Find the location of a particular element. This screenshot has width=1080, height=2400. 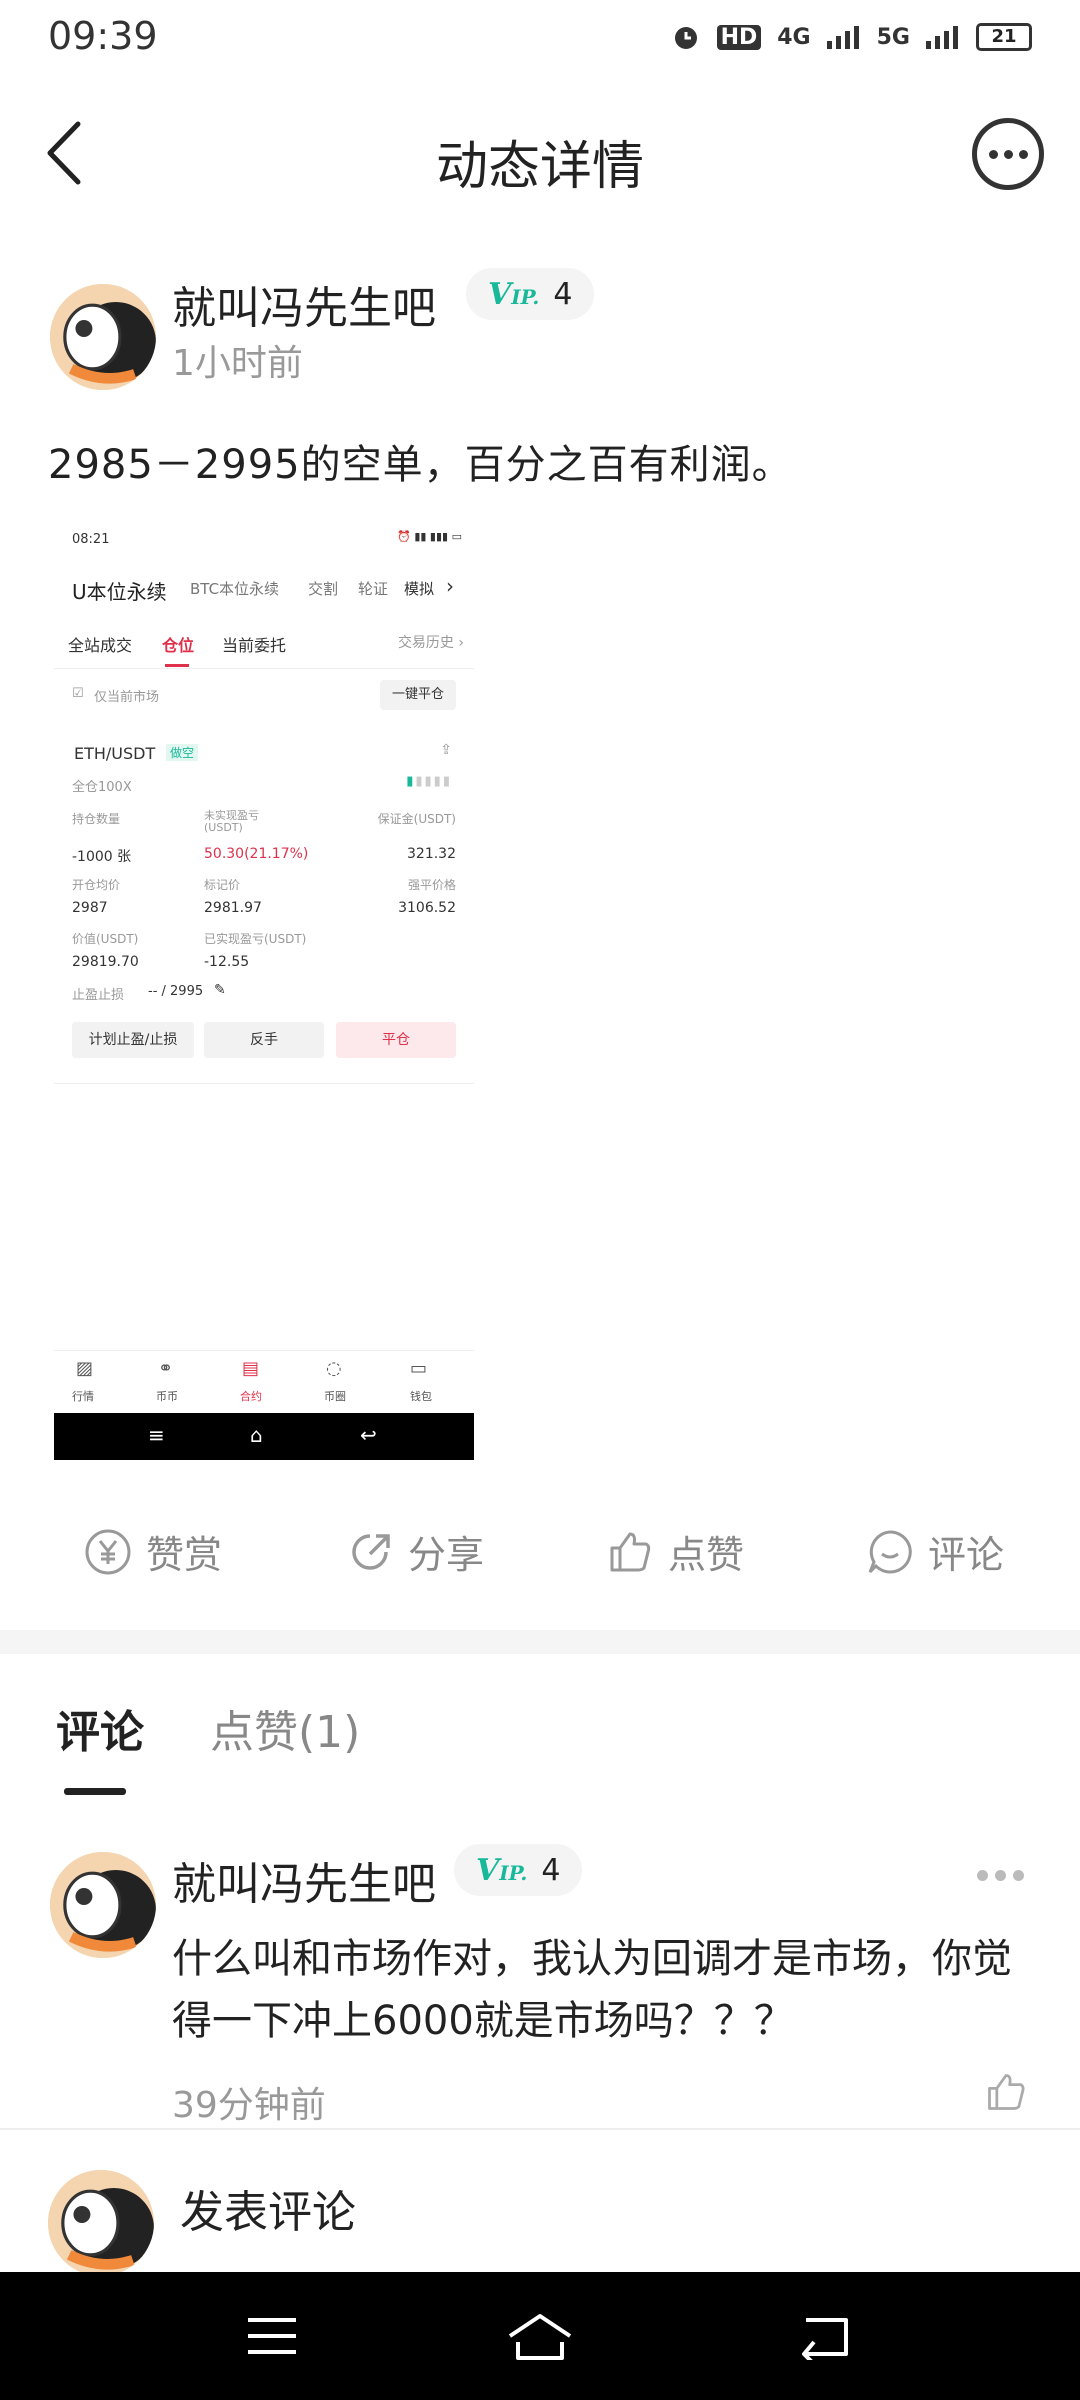

shot-label-liq: 强平价格 is located at coordinates (431, 885).